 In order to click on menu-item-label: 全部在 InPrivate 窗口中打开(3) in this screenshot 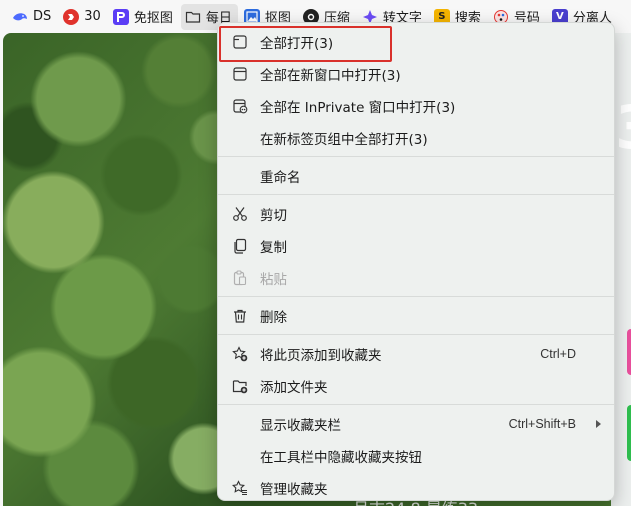, I will do `click(358, 108)`.